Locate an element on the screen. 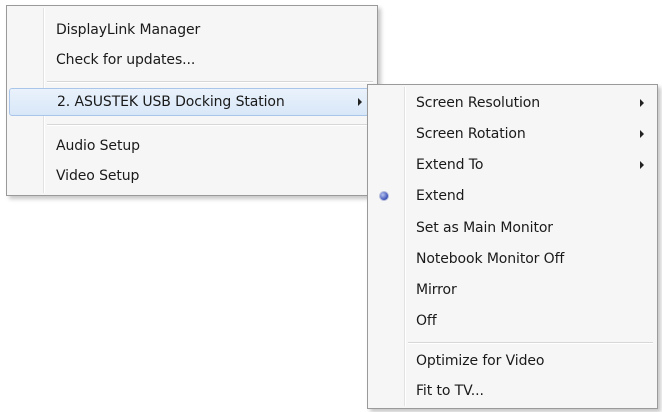 This screenshot has height=412, width=662. submenu-item-extend-to: Extend To is located at coordinates (512, 165).